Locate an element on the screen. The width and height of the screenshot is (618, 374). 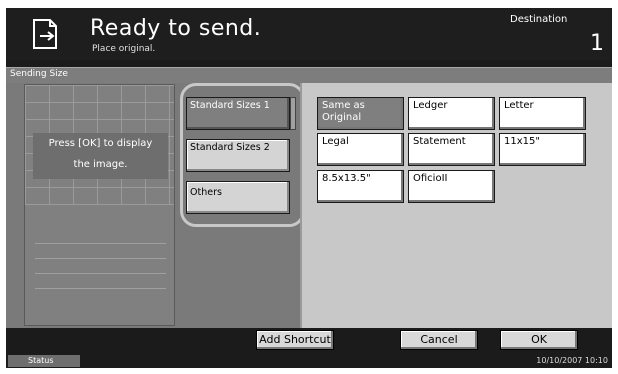
size-label: Ledger is located at coordinates (430, 105).